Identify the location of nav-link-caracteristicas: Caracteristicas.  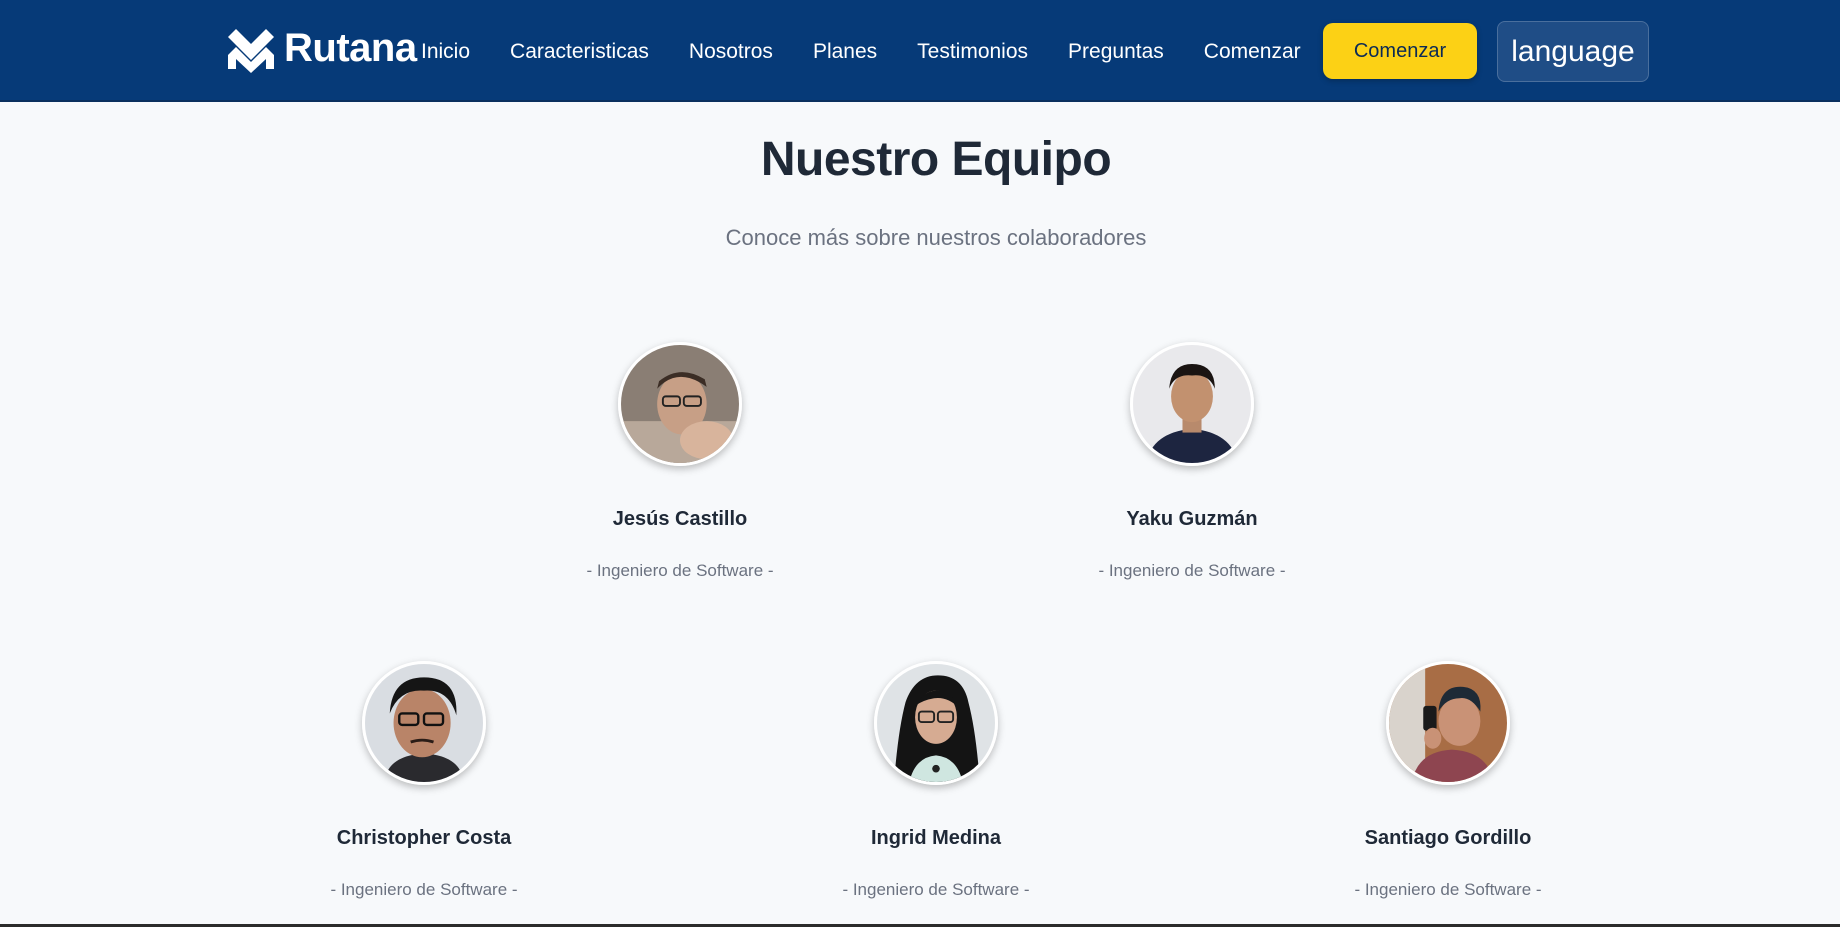
(579, 52).